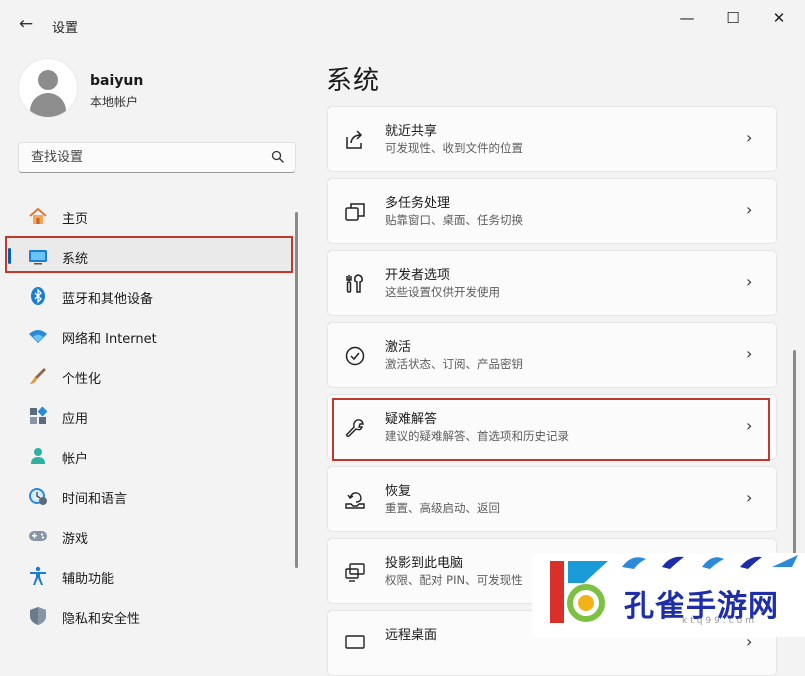 Image resolution: width=805 pixels, height=676 pixels. I want to click on back-arrow-icon: ←, so click(26, 24).